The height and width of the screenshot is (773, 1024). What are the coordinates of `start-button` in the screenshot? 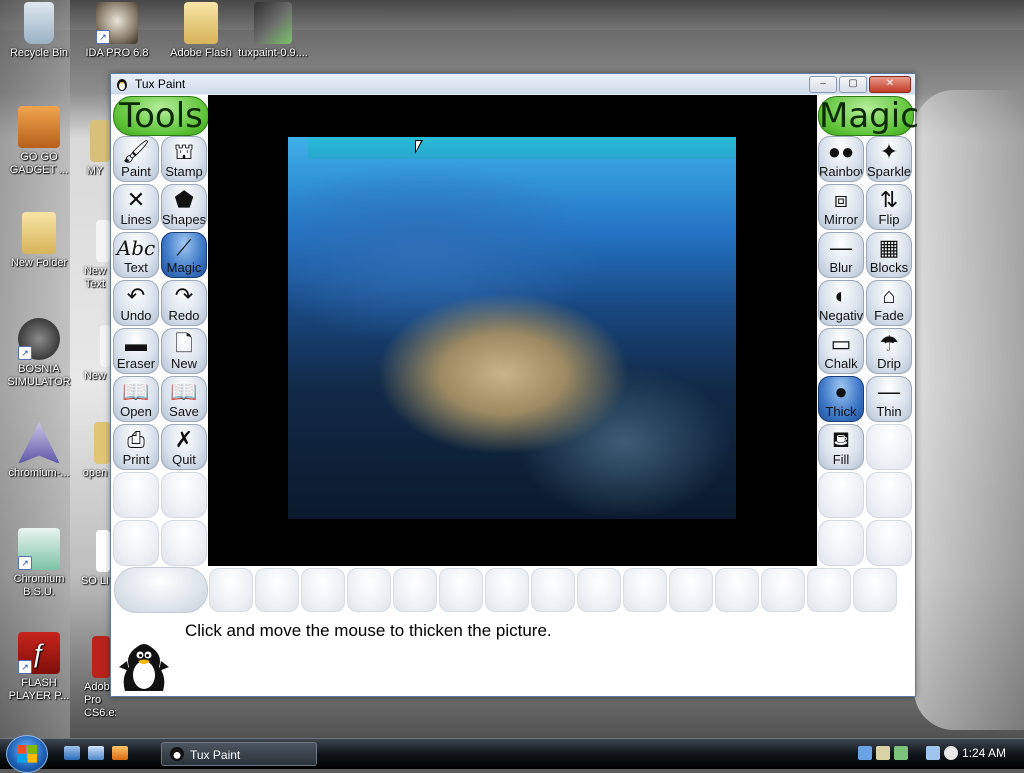 It's located at (27, 754).